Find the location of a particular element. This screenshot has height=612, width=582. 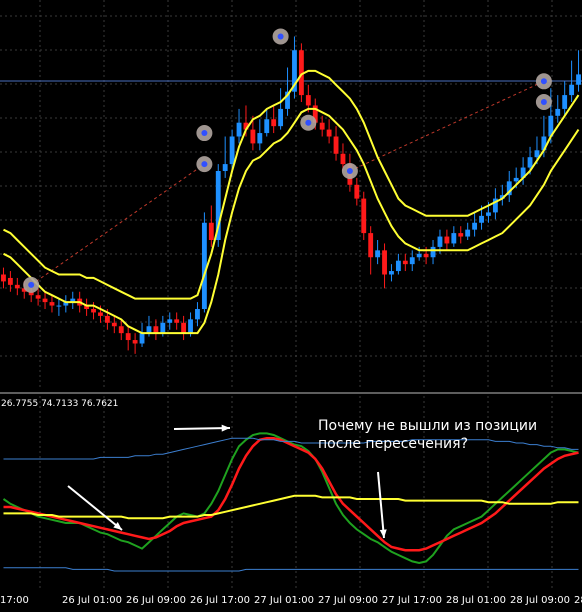

annotation-text-line-2: после пересечения? is located at coordinates (393, 444).